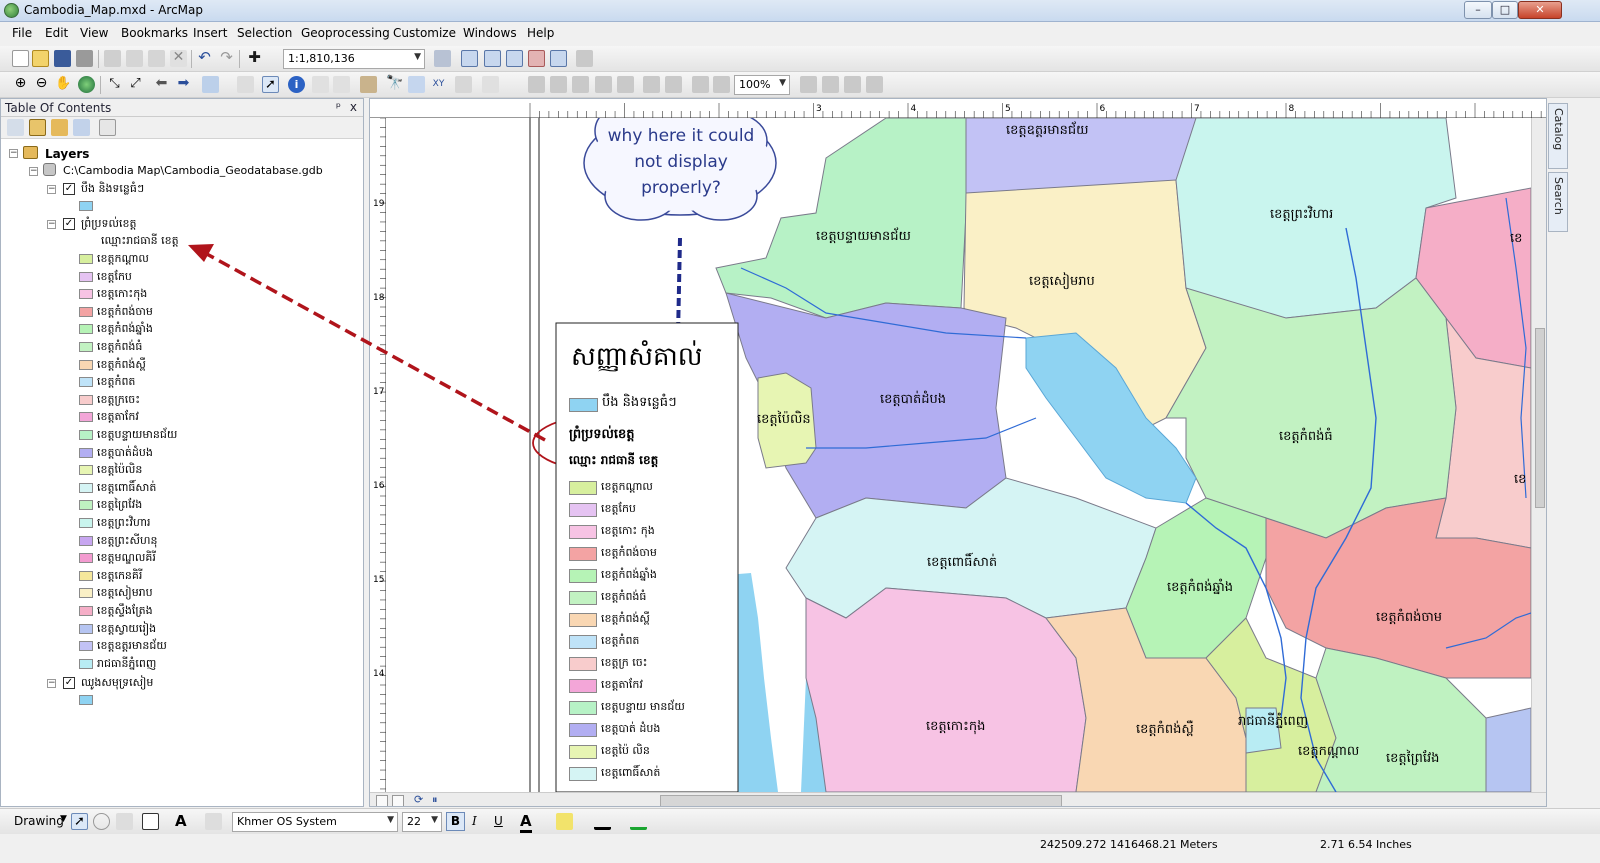 Image resolution: width=1600 pixels, height=863 pixels. I want to click on save-icon, so click(62, 58).